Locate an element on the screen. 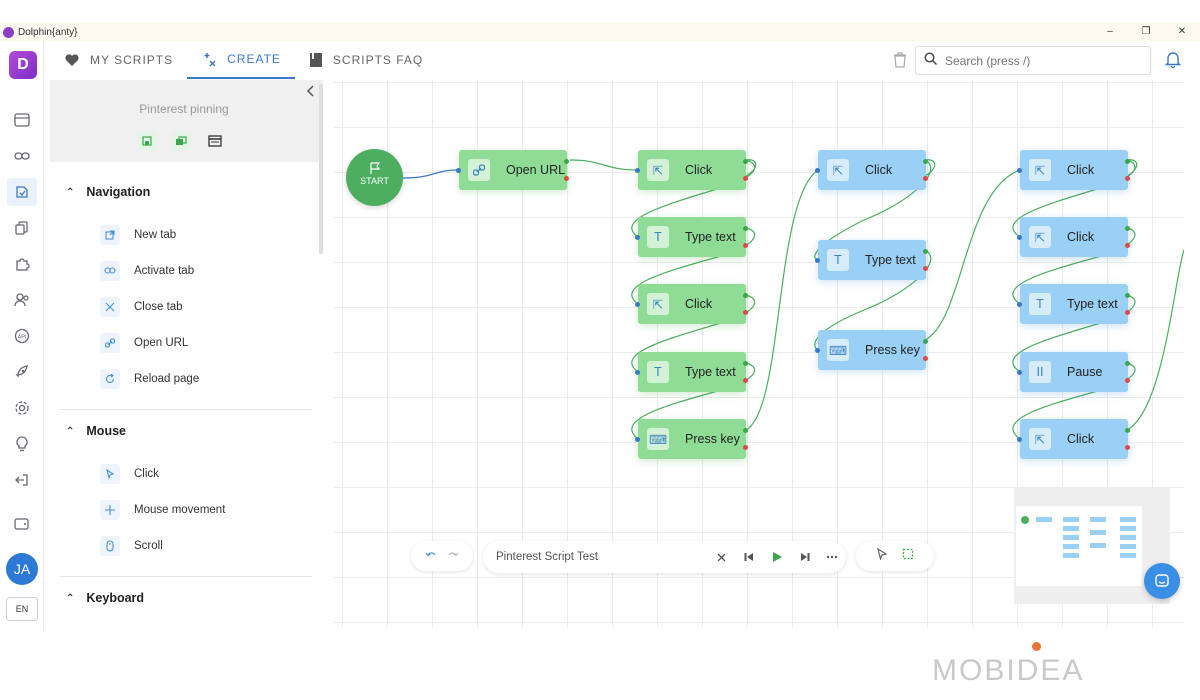 Image resolution: width=1200 pixels, height=700 pixels. avatar: JA is located at coordinates (22, 569).